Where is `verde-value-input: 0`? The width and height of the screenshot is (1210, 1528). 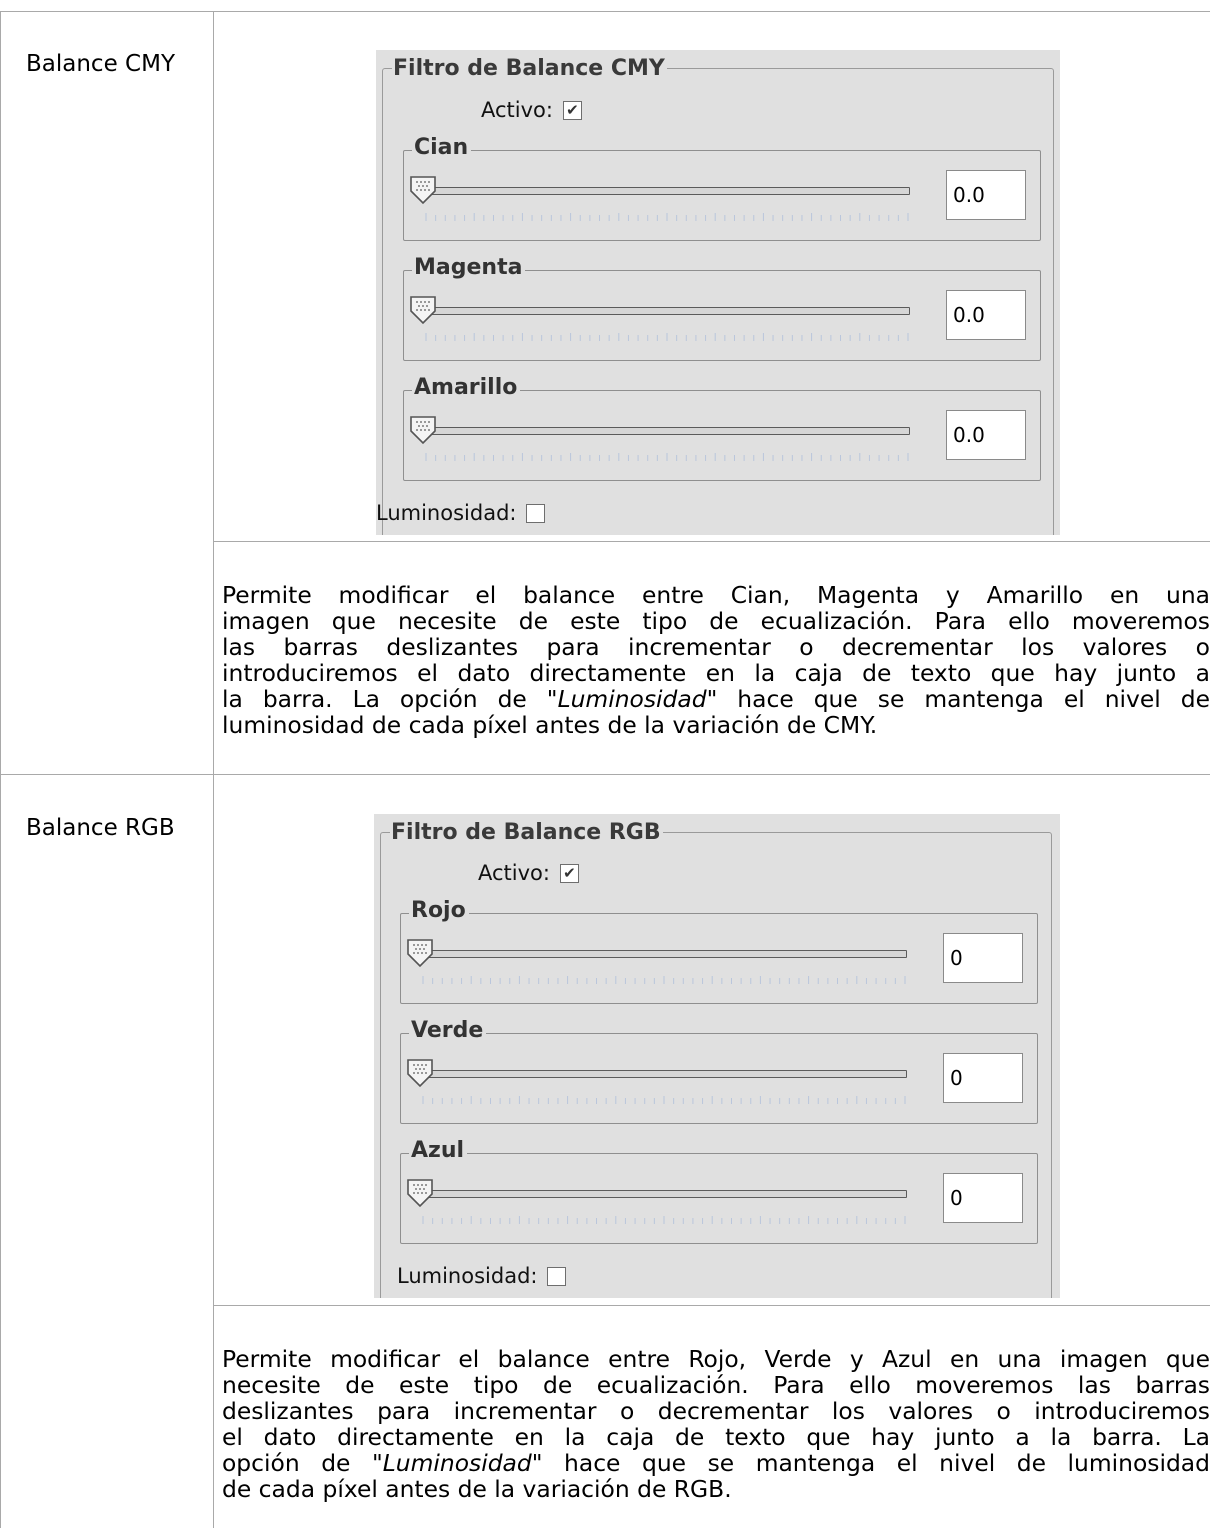
verde-value-input: 0 is located at coordinates (983, 1078).